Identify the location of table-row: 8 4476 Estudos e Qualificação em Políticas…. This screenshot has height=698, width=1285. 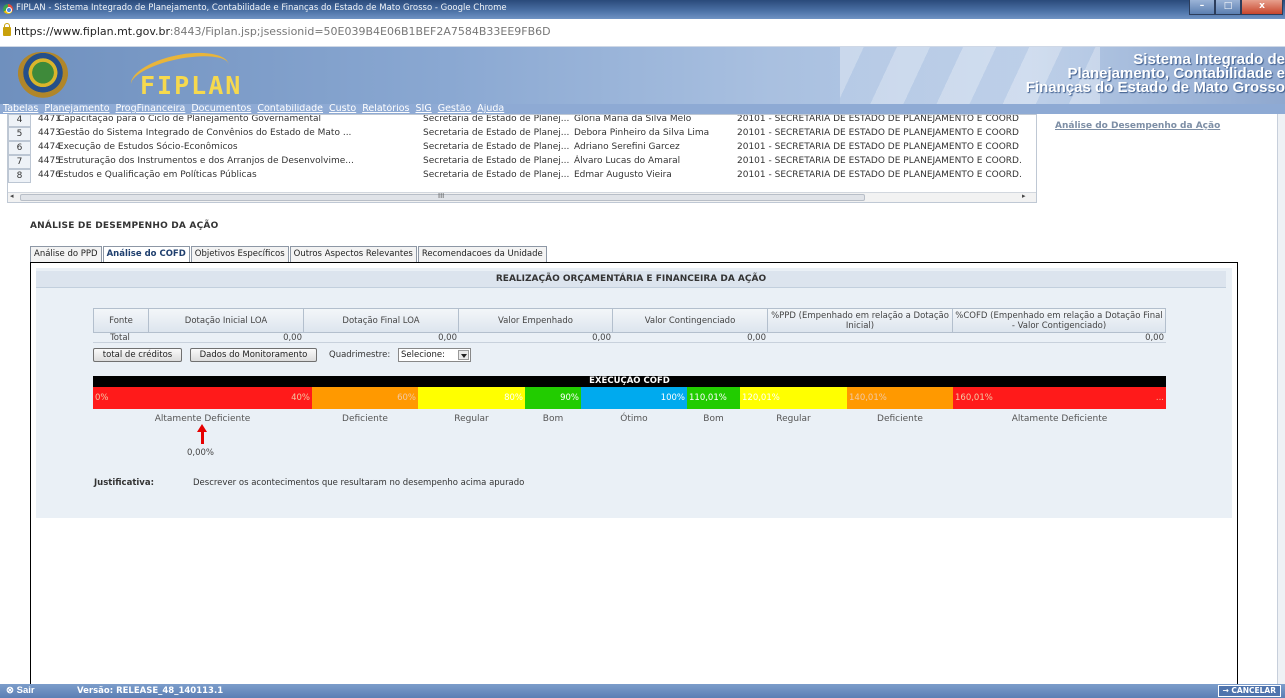
(522, 176).